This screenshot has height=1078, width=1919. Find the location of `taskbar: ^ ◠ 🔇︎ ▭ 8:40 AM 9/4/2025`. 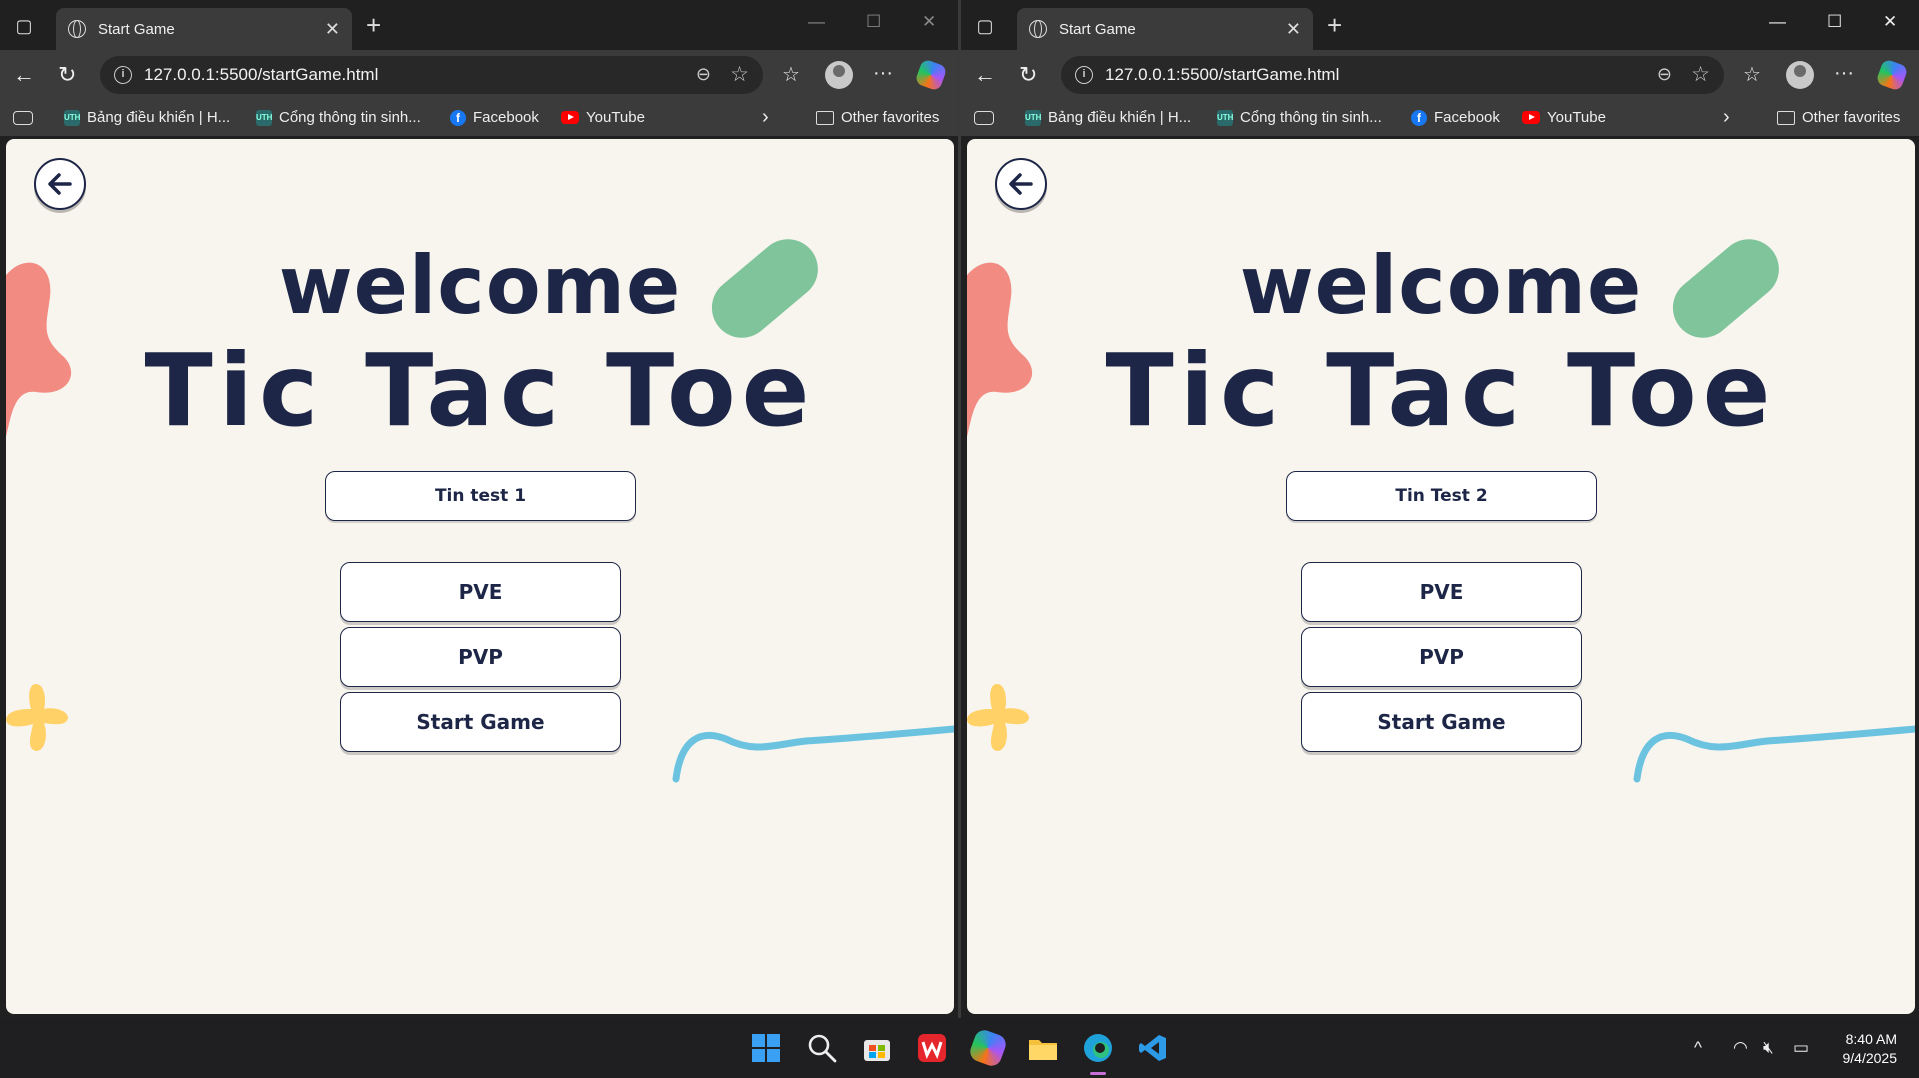

taskbar: ^ ◠ 🔇︎ ▭ 8:40 AM 9/4/2025 is located at coordinates (959, 1048).